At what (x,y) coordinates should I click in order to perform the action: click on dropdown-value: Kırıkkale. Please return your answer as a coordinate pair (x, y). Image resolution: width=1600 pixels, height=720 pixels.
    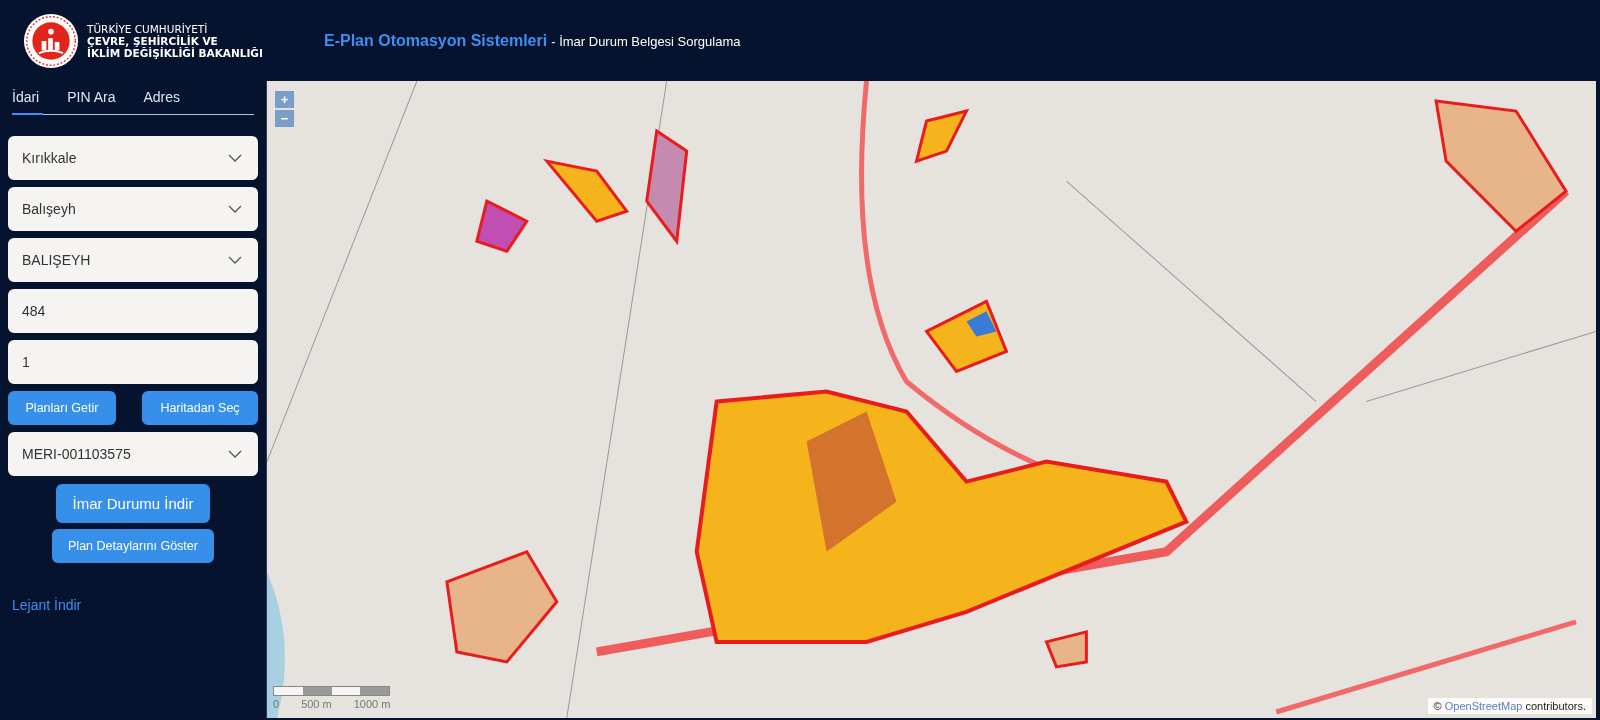
    Looking at the image, I should click on (49, 158).